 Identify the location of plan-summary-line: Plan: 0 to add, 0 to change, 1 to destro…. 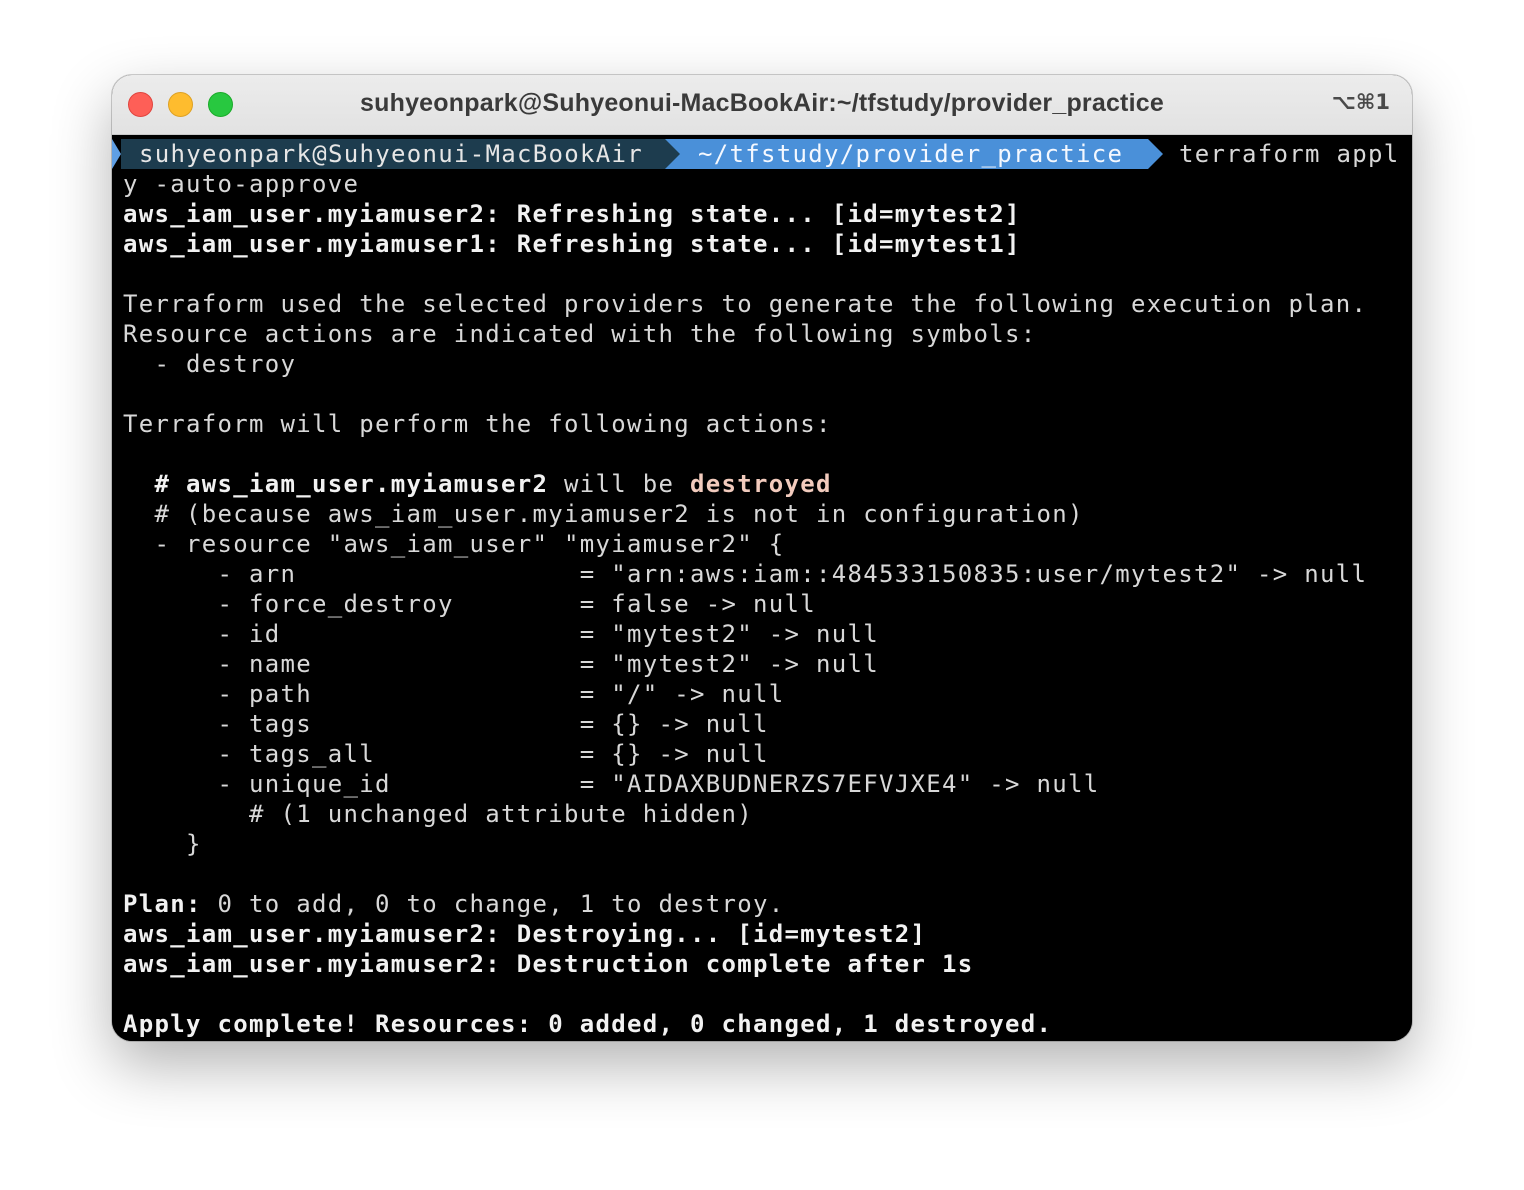
(453, 904).